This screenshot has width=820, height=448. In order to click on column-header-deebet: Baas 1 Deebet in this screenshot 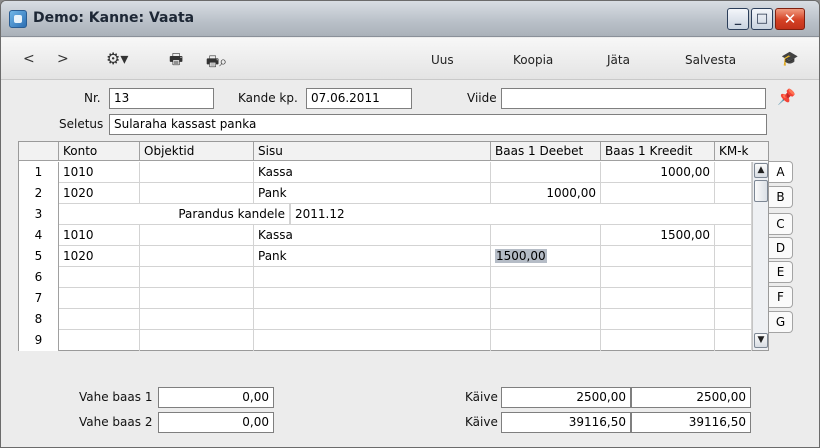, I will do `click(546, 151)`.